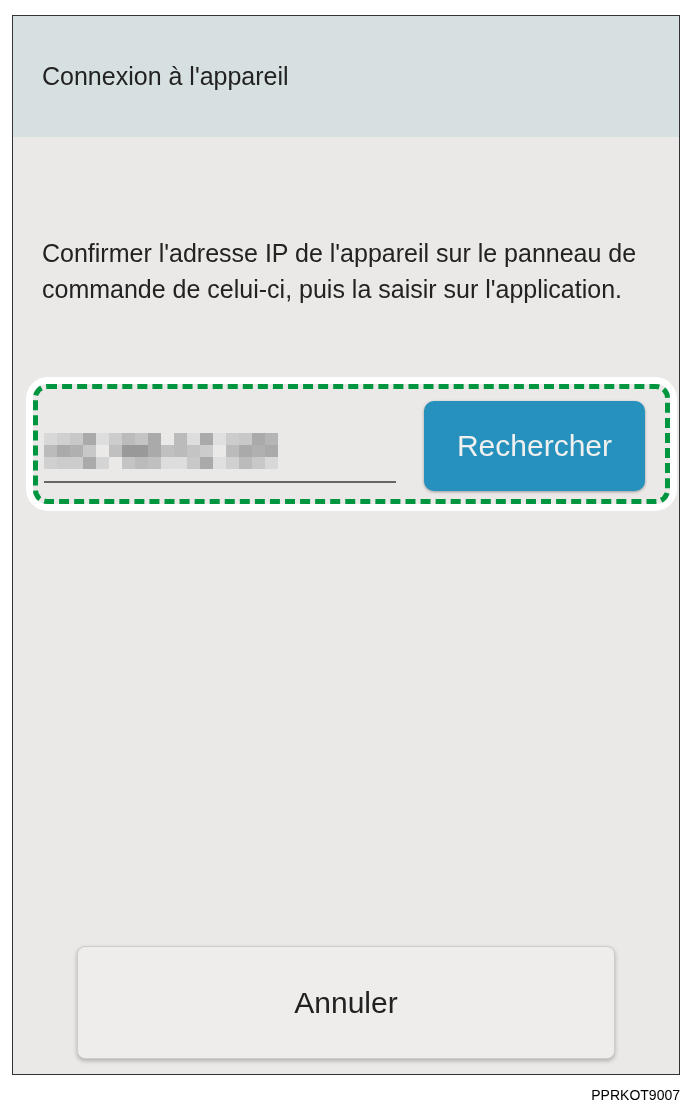  I want to click on figure-code: PPRKOT9007, so click(635, 1095).